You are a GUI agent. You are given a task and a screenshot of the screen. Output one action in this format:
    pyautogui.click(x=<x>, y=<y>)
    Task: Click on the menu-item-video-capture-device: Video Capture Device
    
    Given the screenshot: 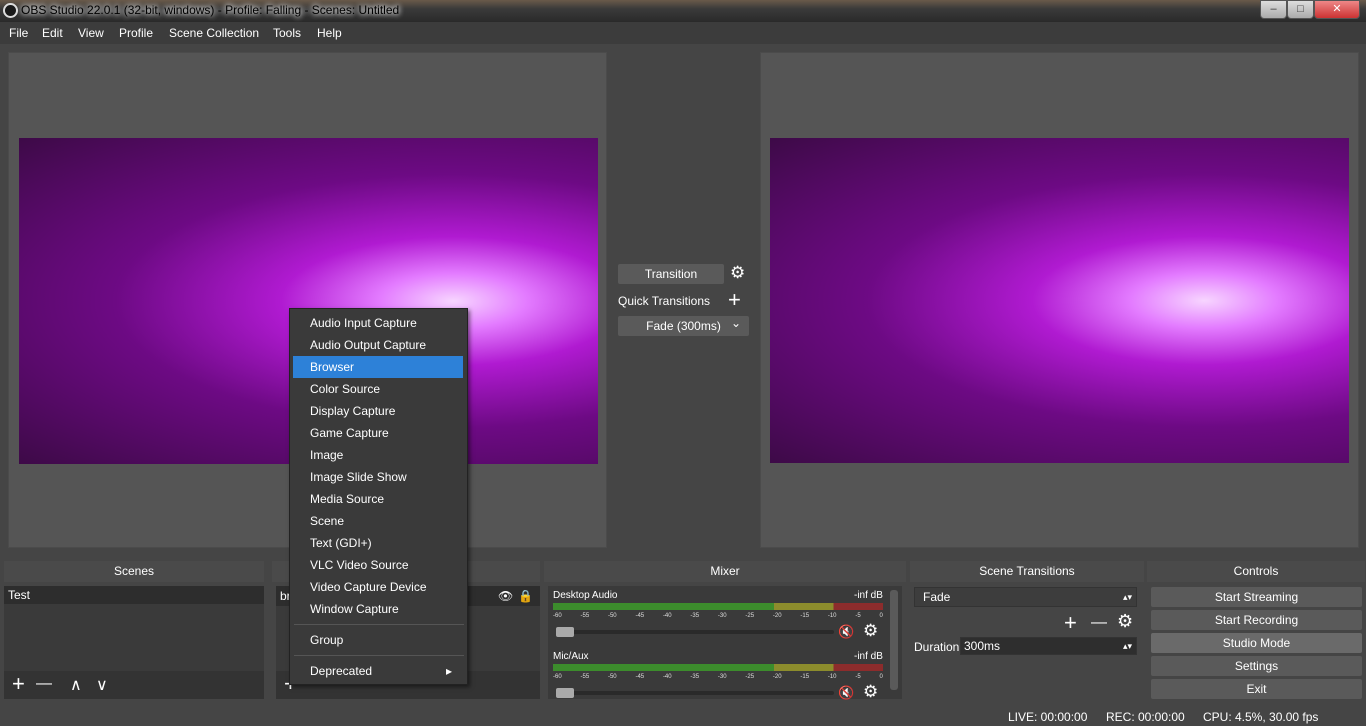 What is the action you would take?
    pyautogui.click(x=378, y=587)
    